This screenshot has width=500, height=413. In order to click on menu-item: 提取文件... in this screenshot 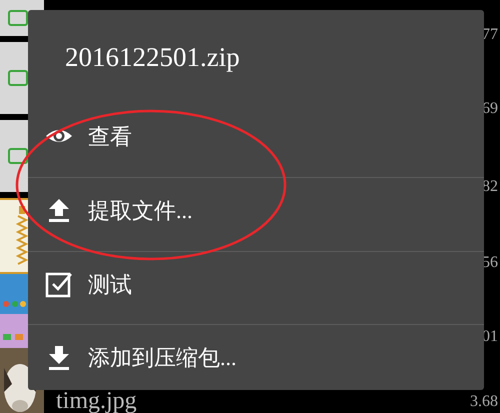, I will do `click(256, 210)`.